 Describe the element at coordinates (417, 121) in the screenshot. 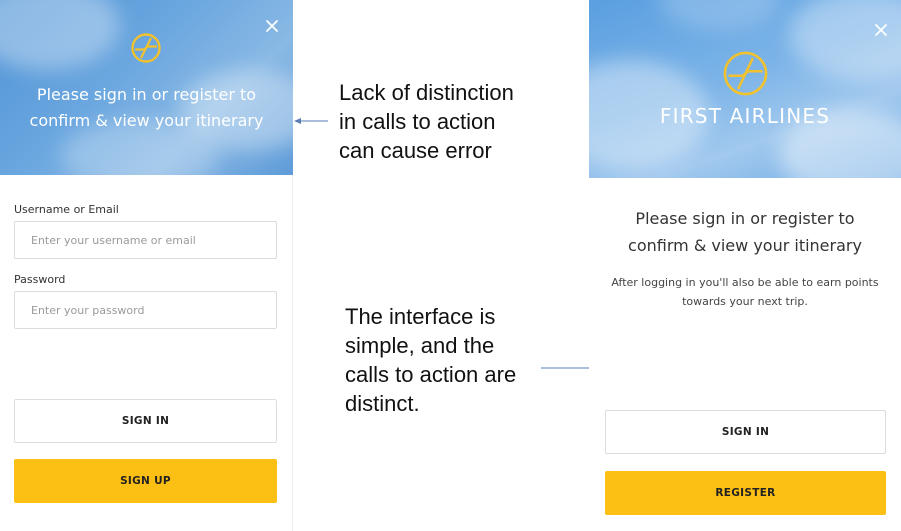

I see `annotation-line: in calls to action` at that location.